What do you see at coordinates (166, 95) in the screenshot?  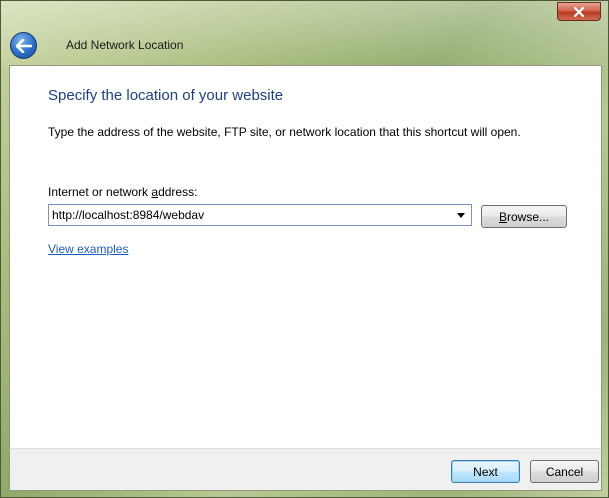 I see `page-heading: Specify the location of your website` at bounding box center [166, 95].